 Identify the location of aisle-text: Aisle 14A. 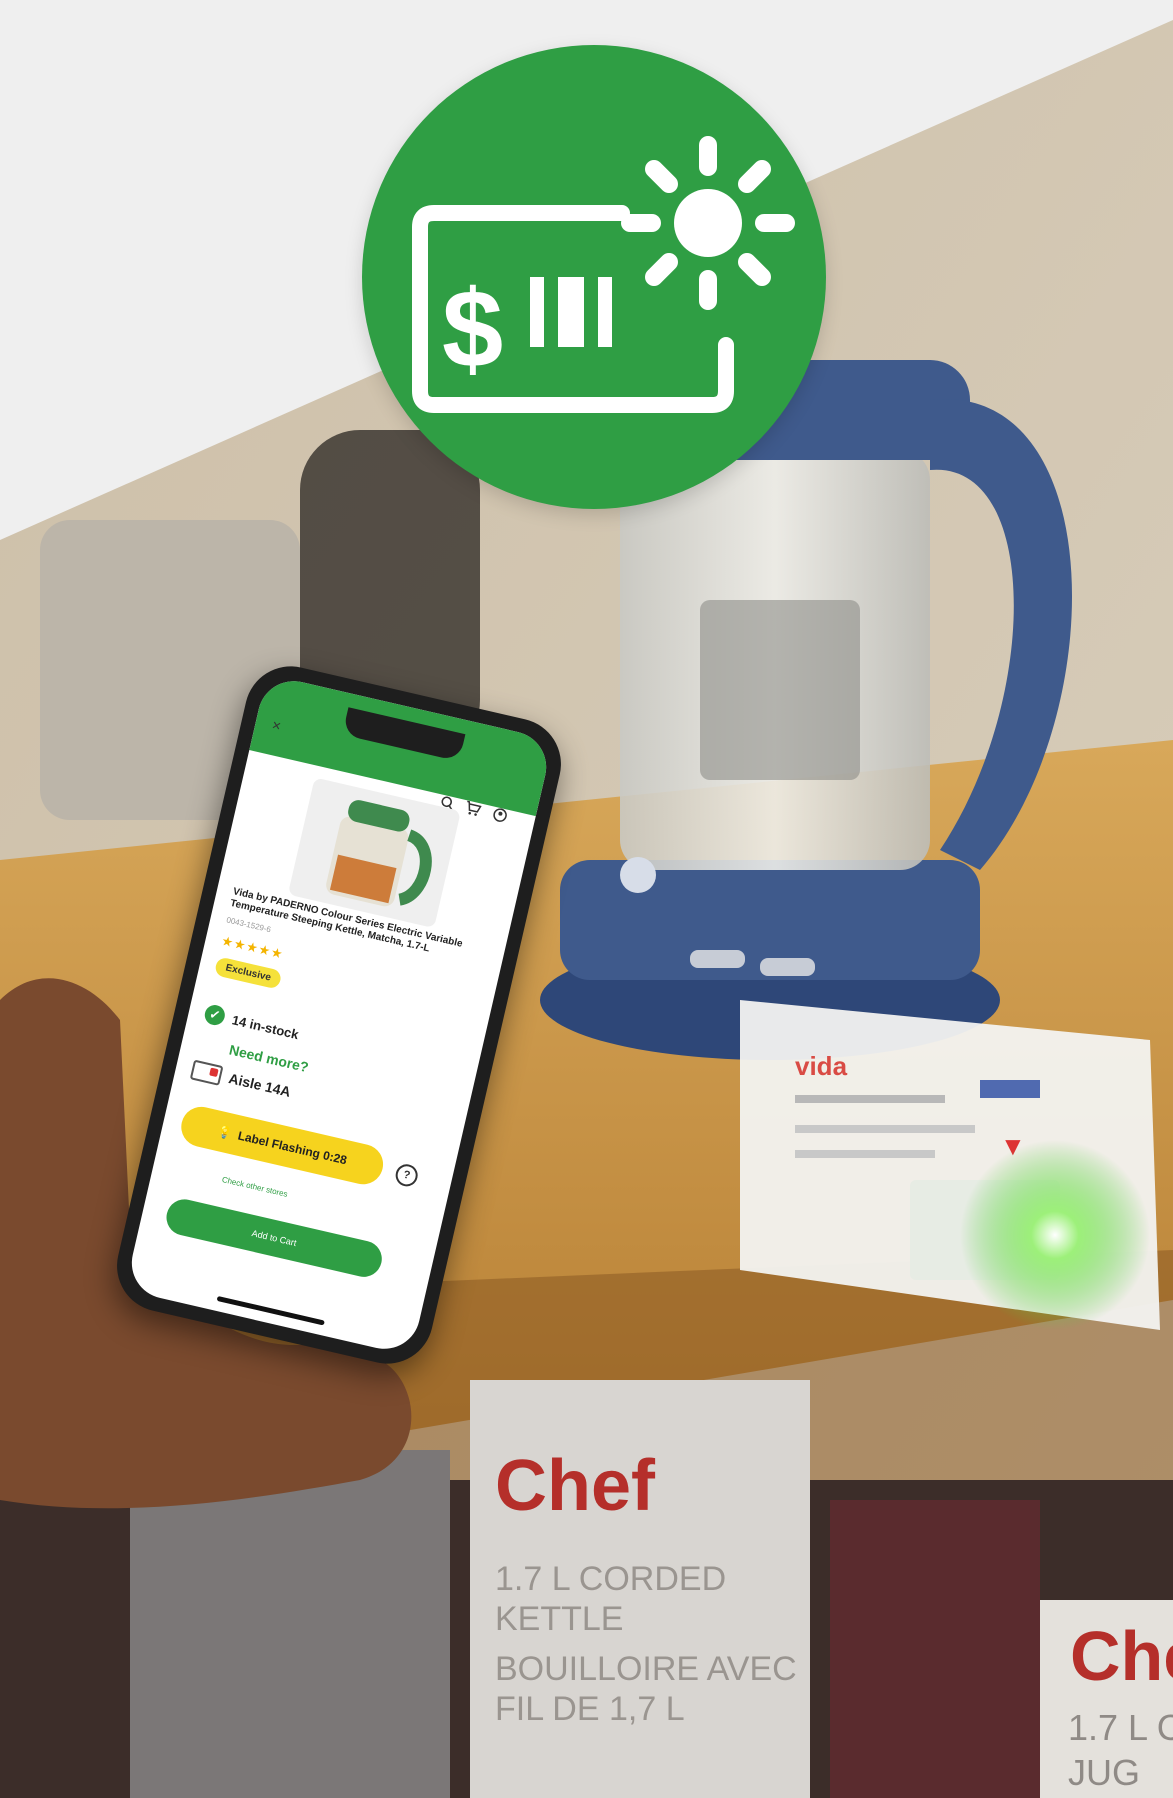
(260, 1085).